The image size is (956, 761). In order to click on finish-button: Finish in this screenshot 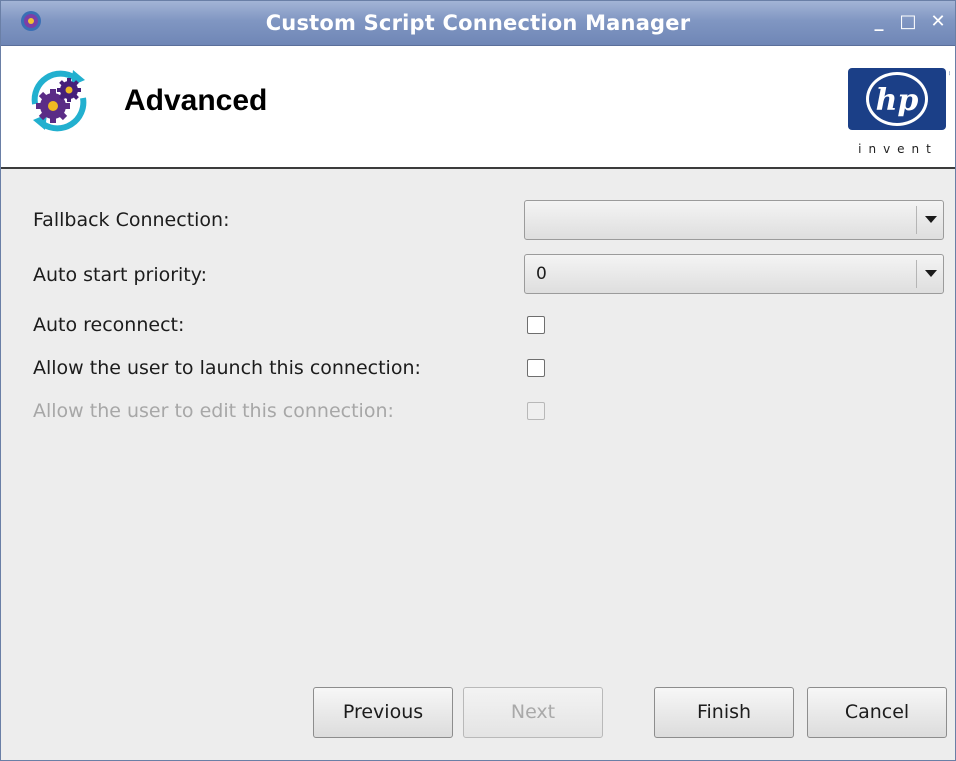, I will do `click(724, 712)`.